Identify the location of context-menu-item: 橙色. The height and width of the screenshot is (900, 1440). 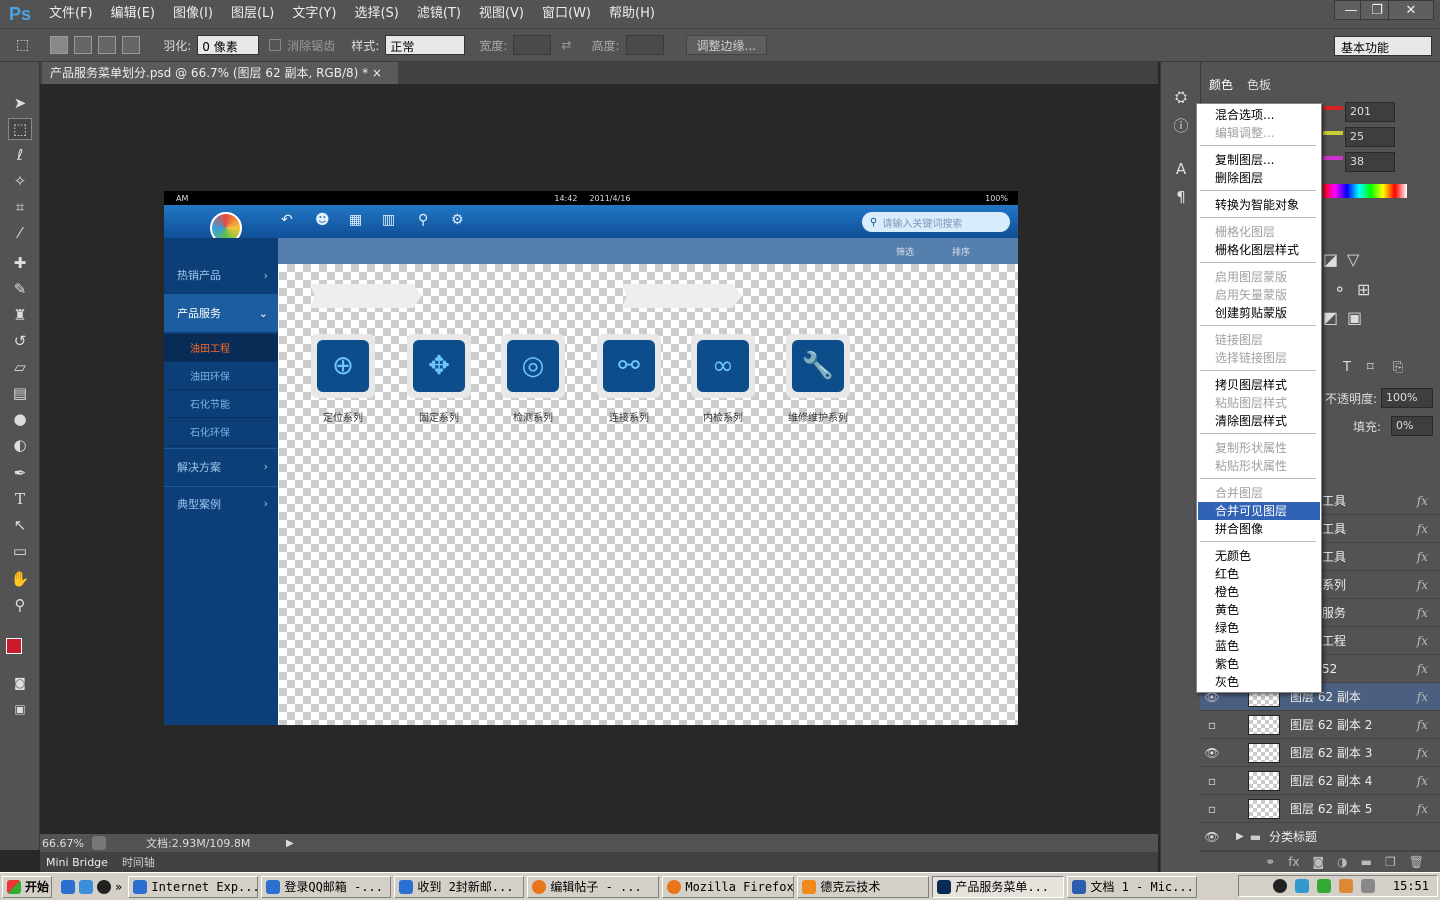
(1259, 592).